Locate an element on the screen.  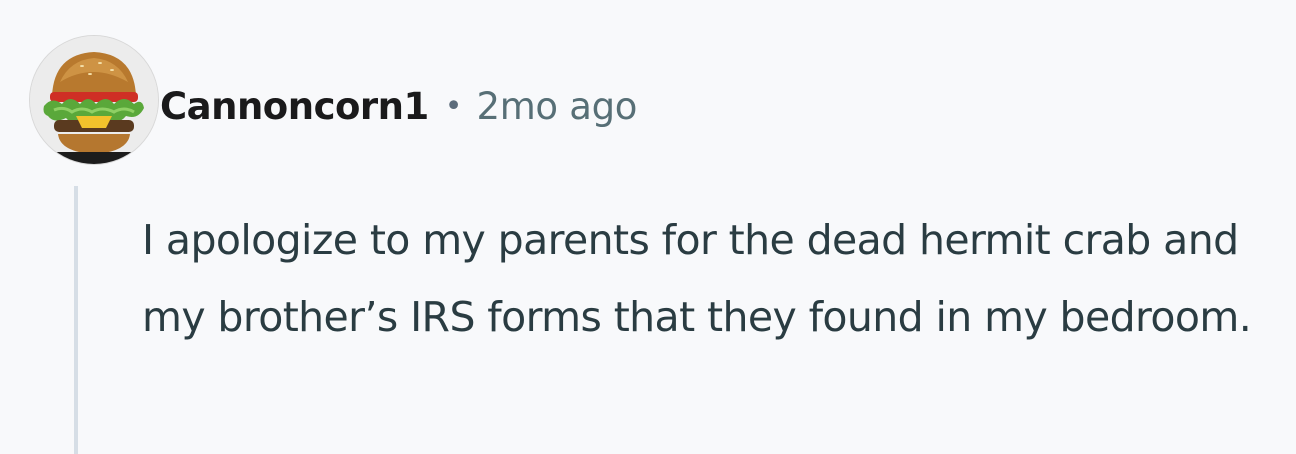
timestamp: 2mo ago is located at coordinates (556, 106).